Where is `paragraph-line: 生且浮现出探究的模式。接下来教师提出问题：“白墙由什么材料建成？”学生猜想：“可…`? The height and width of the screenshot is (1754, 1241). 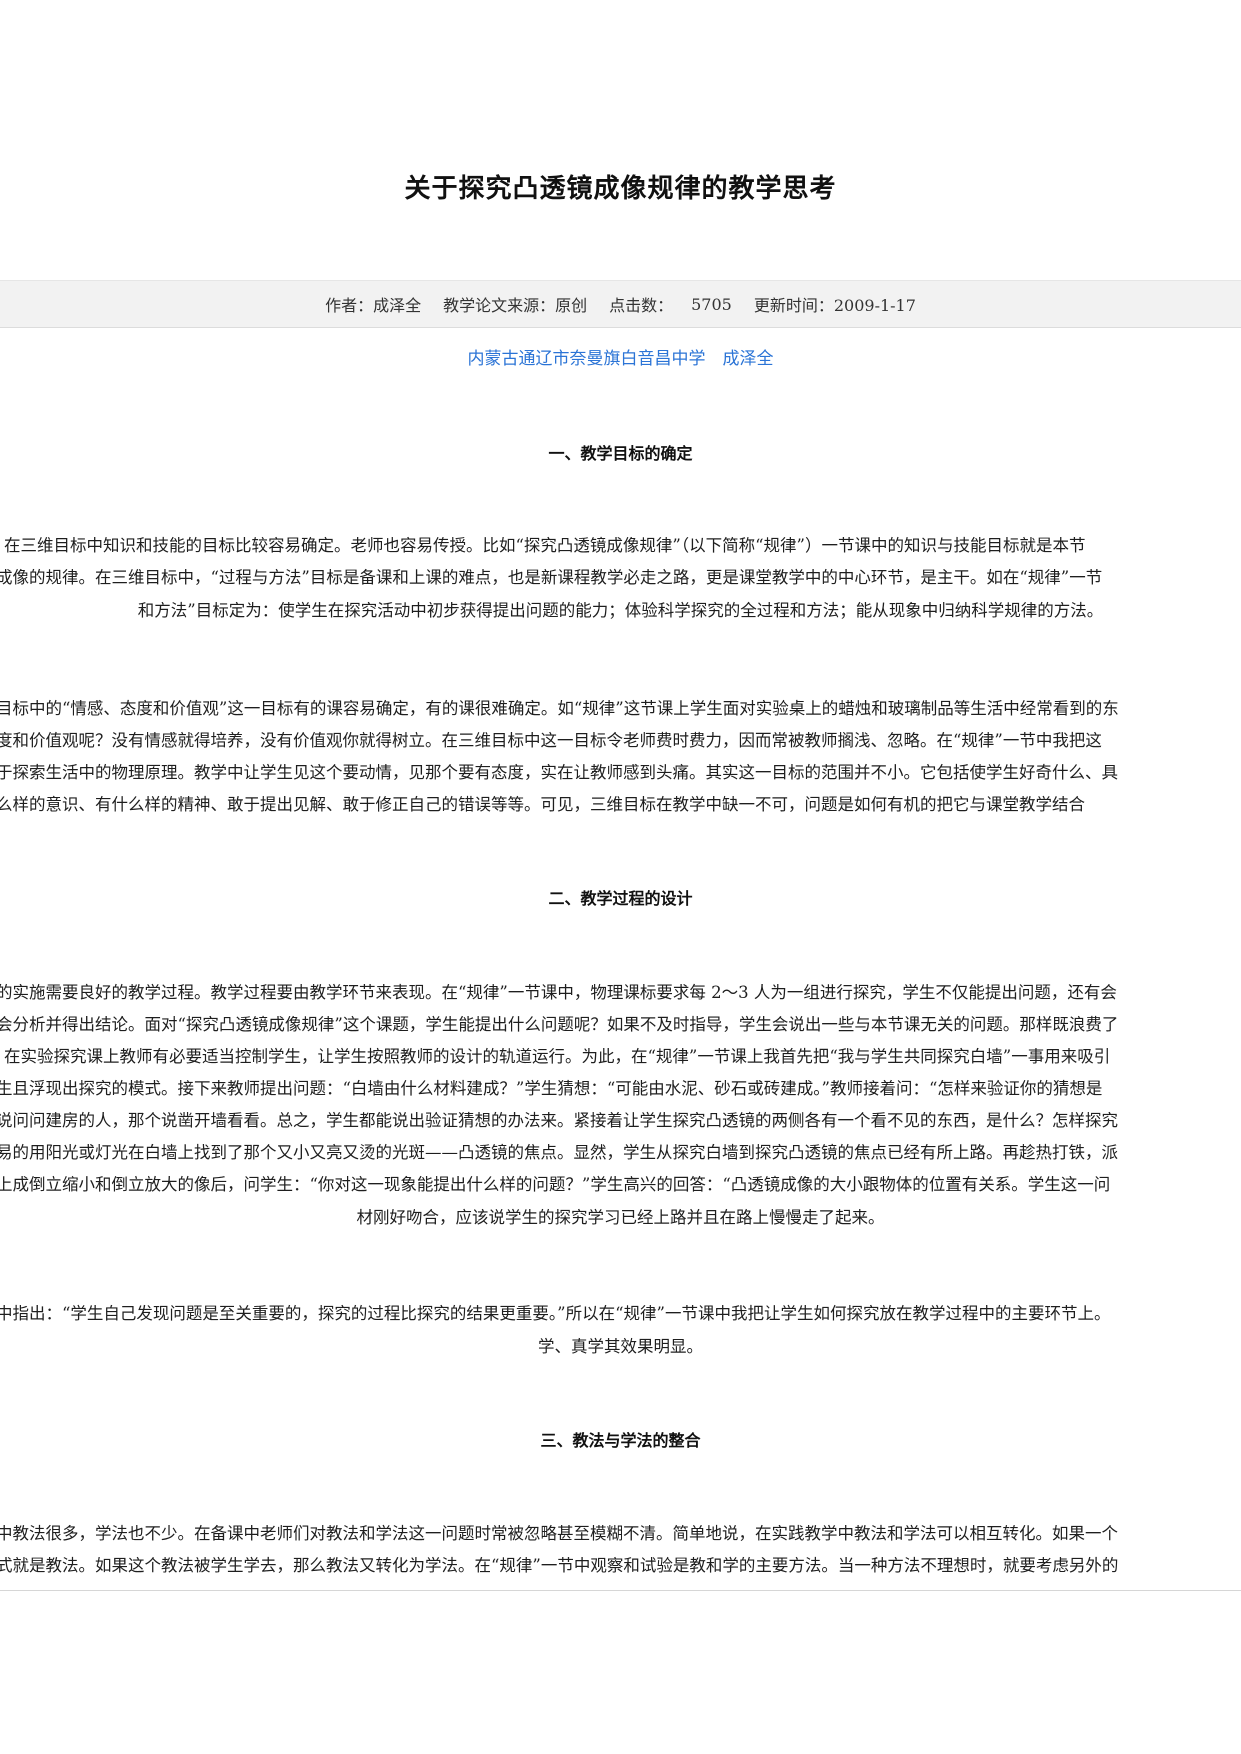 paragraph-line: 生且浮现出探究的模式。接下来教师提出问题：“白墙由什么材料建成？”学生猜想：“可… is located at coordinates (551, 1088).